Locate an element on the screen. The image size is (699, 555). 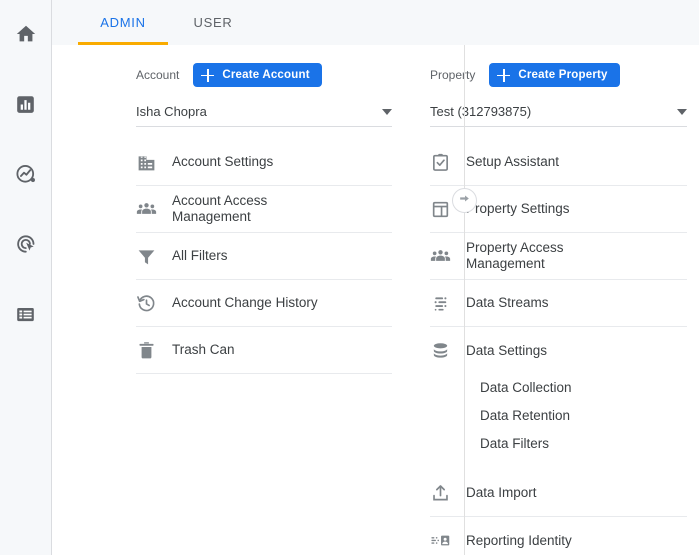
rail-item-reports is located at coordinates (26, 104).